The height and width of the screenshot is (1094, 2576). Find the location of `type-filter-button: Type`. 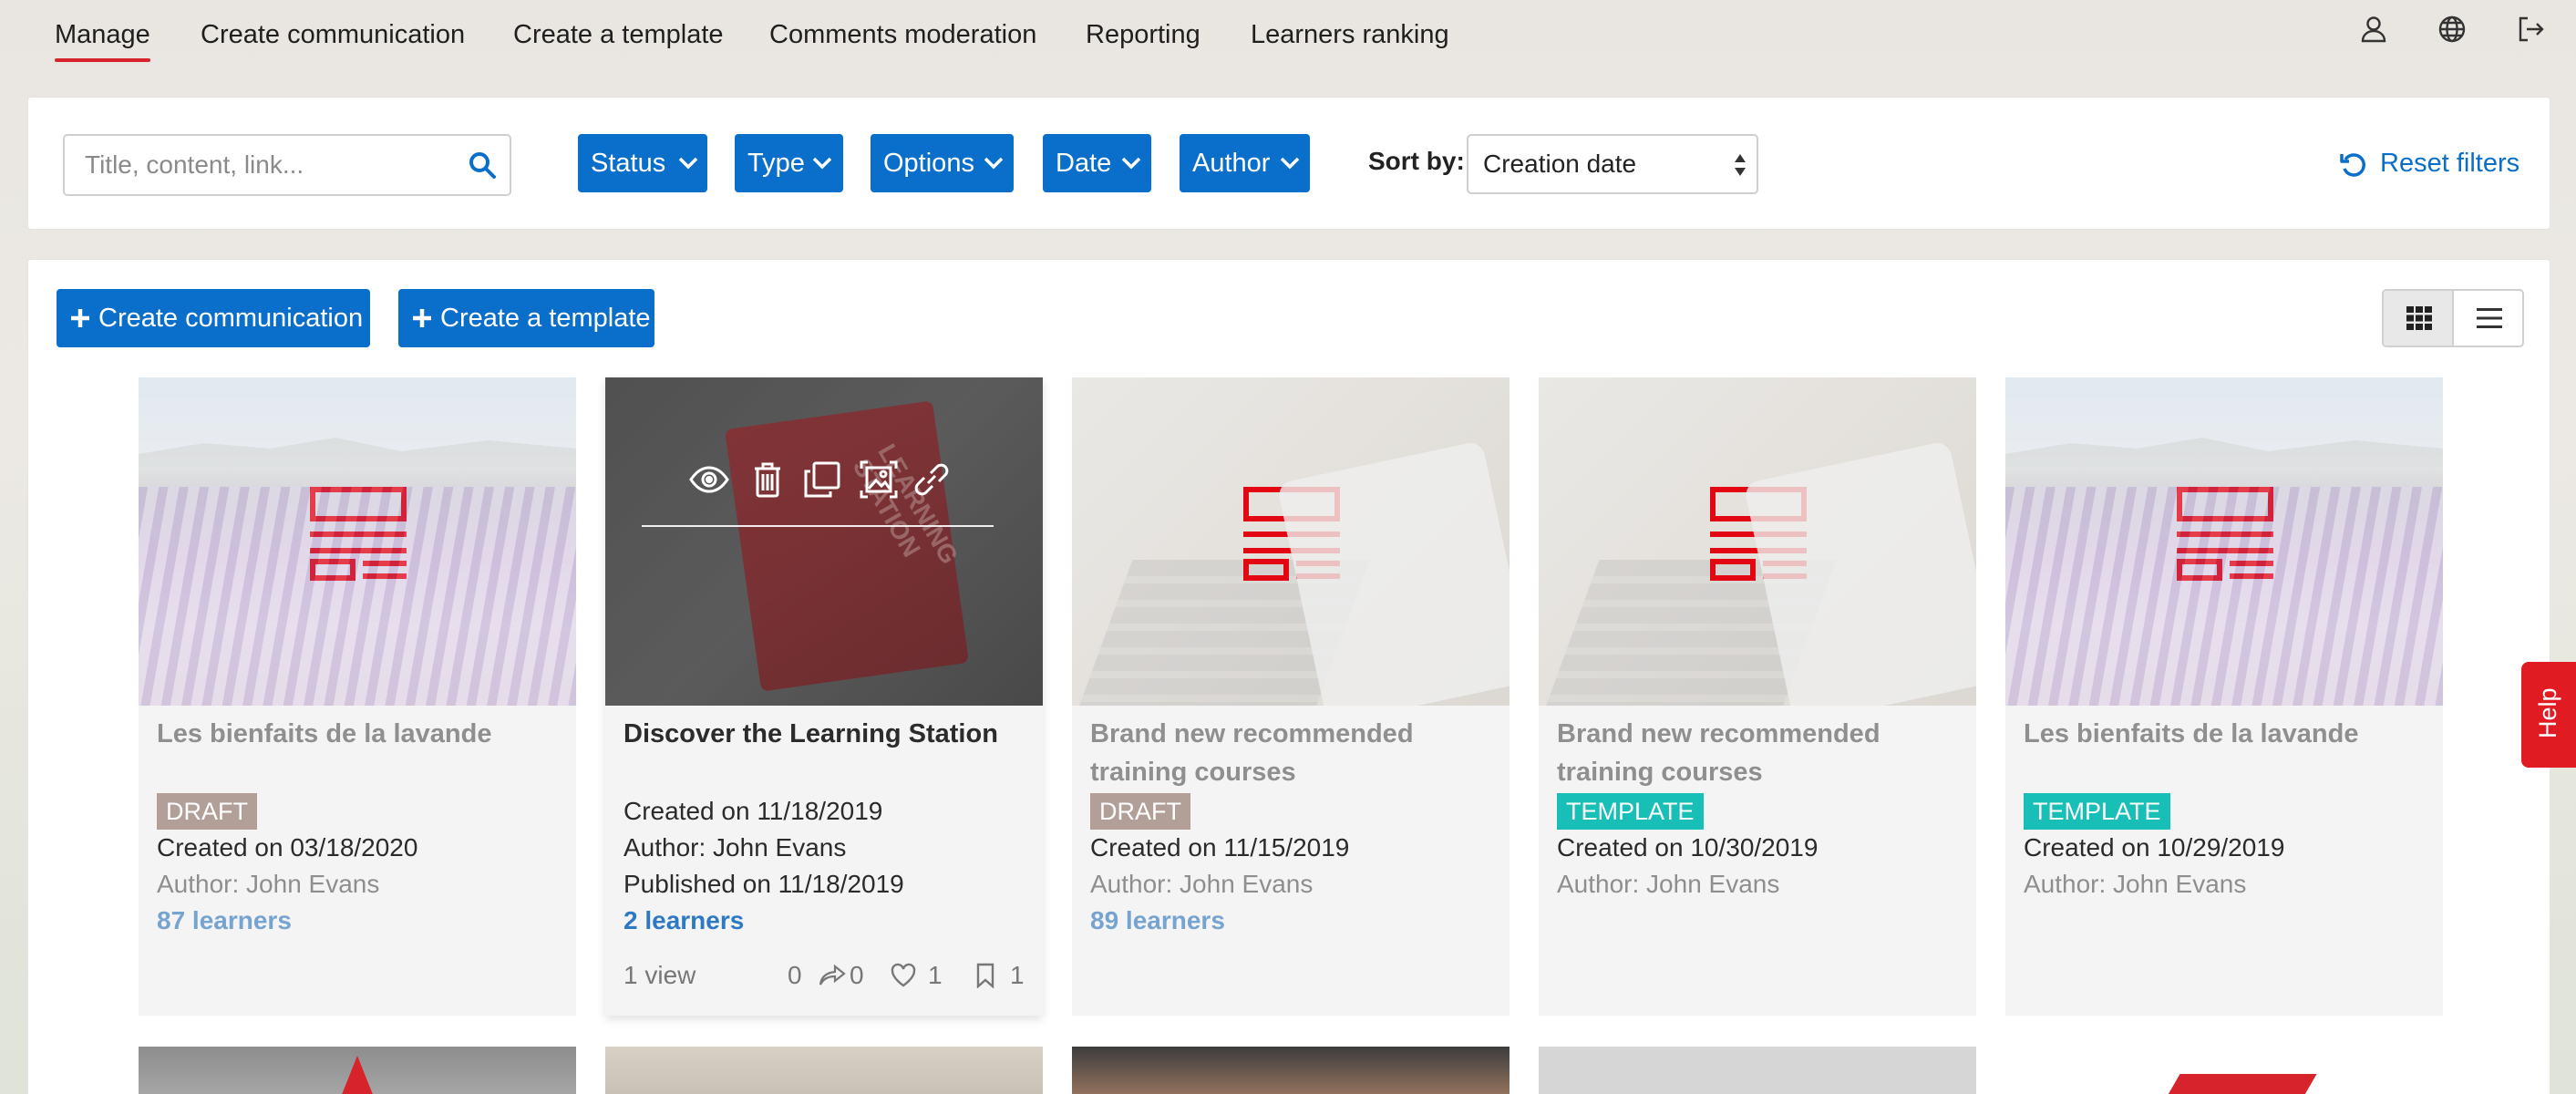

type-filter-button: Type is located at coordinates (789, 163).